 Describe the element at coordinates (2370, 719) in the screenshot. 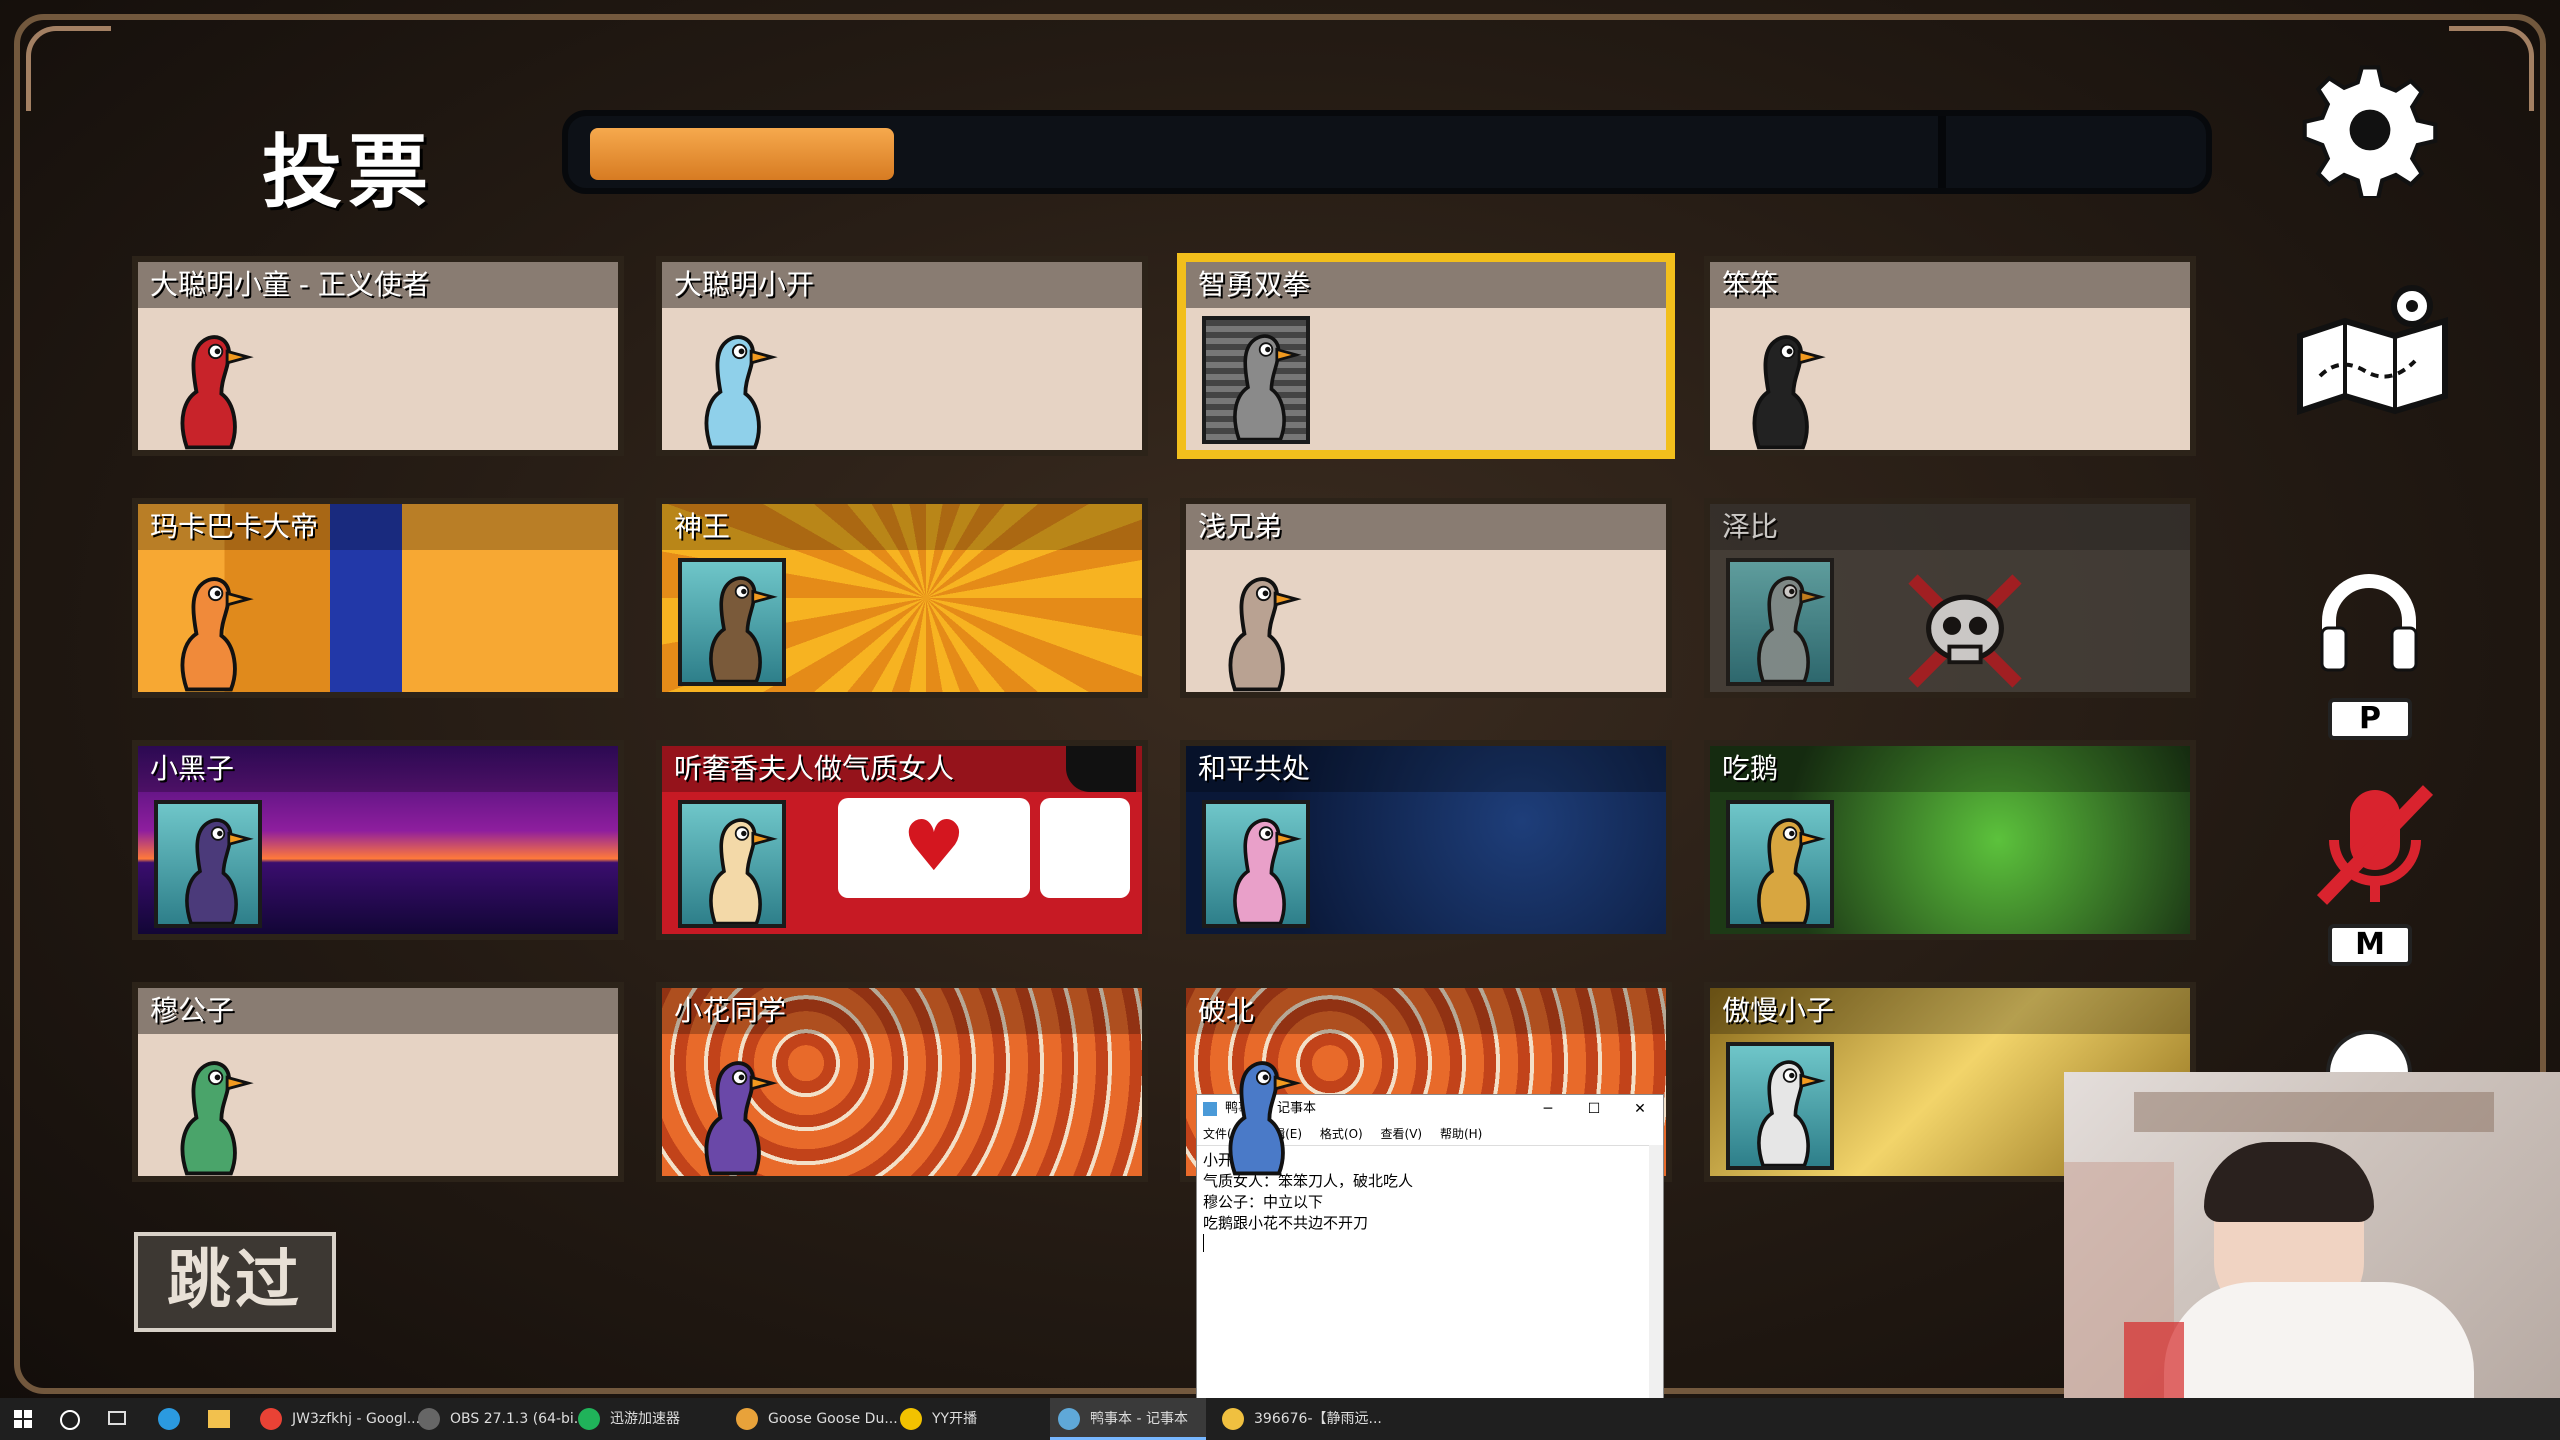

I see `talk-keybind: P` at that location.